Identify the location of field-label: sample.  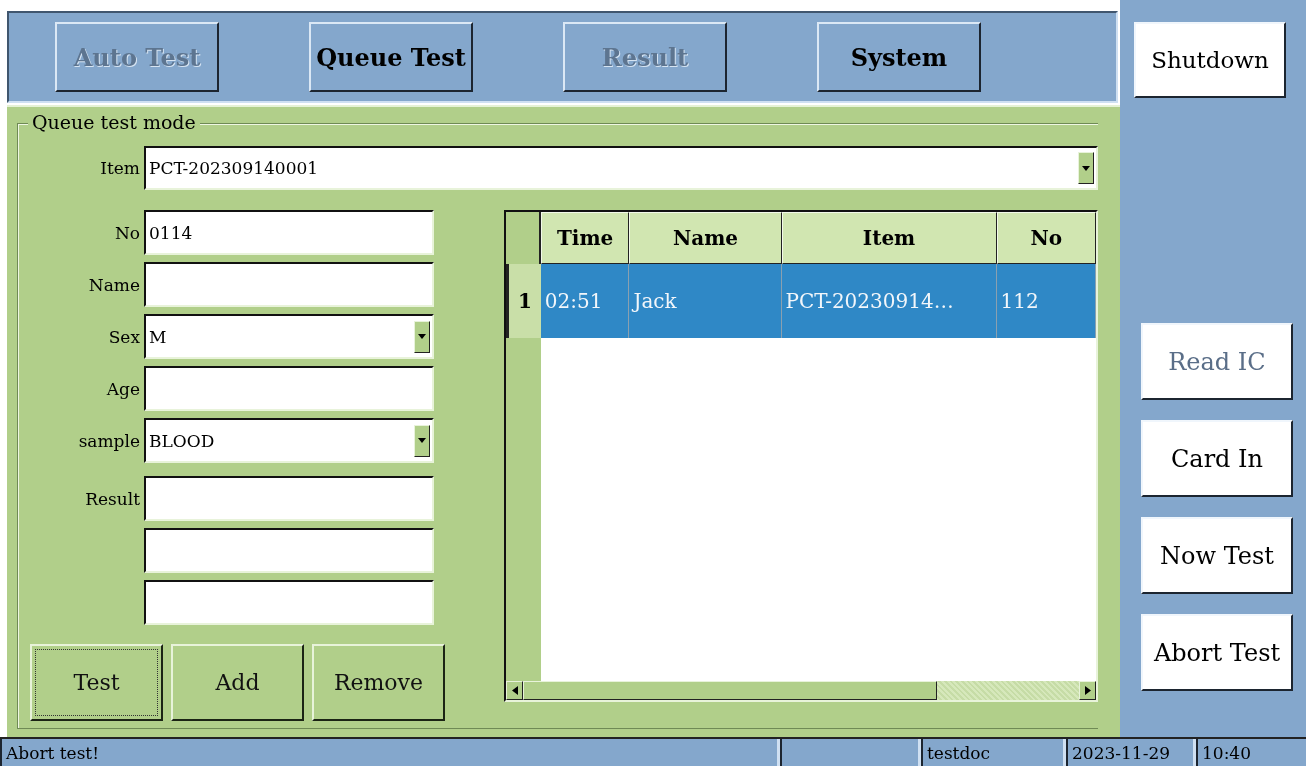
(109, 440).